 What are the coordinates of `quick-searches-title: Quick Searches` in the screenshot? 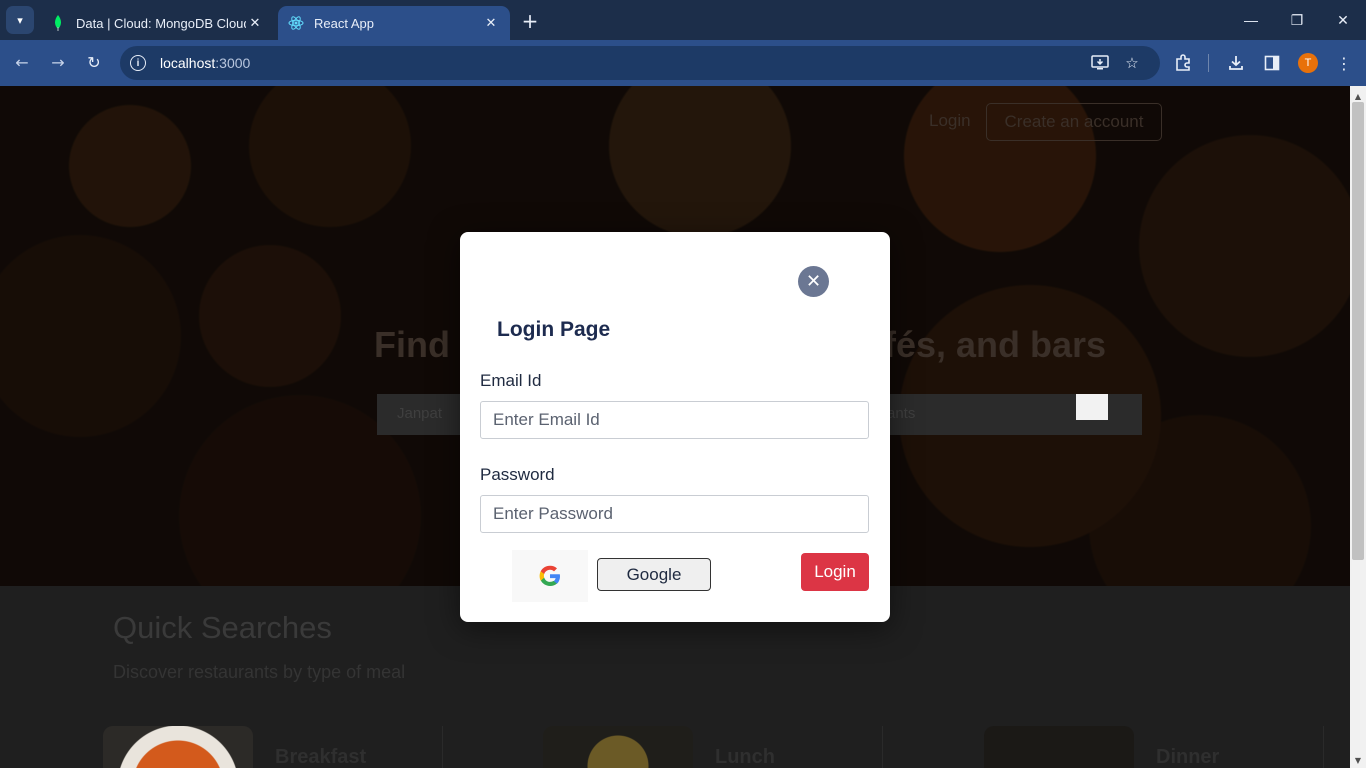 It's located at (222, 627).